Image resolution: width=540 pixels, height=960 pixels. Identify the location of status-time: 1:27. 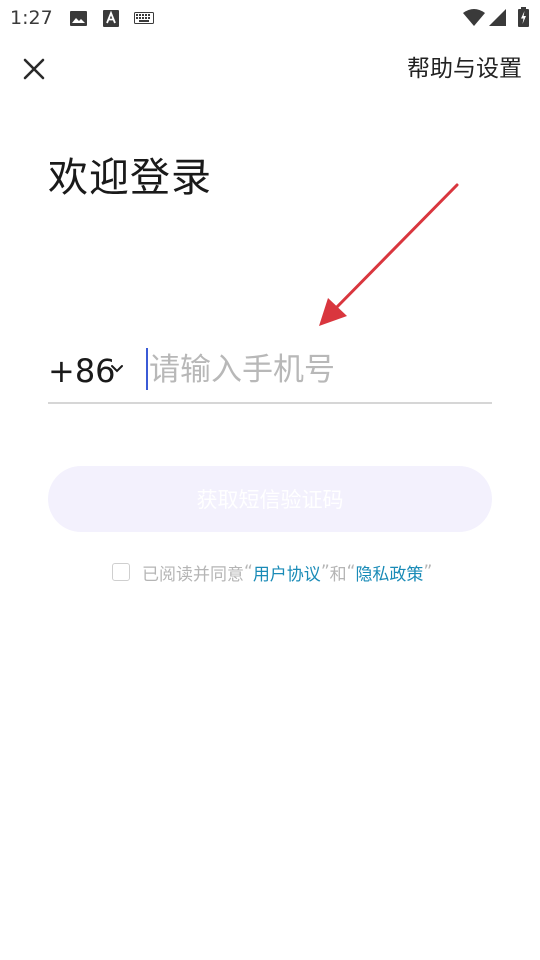
(31, 18).